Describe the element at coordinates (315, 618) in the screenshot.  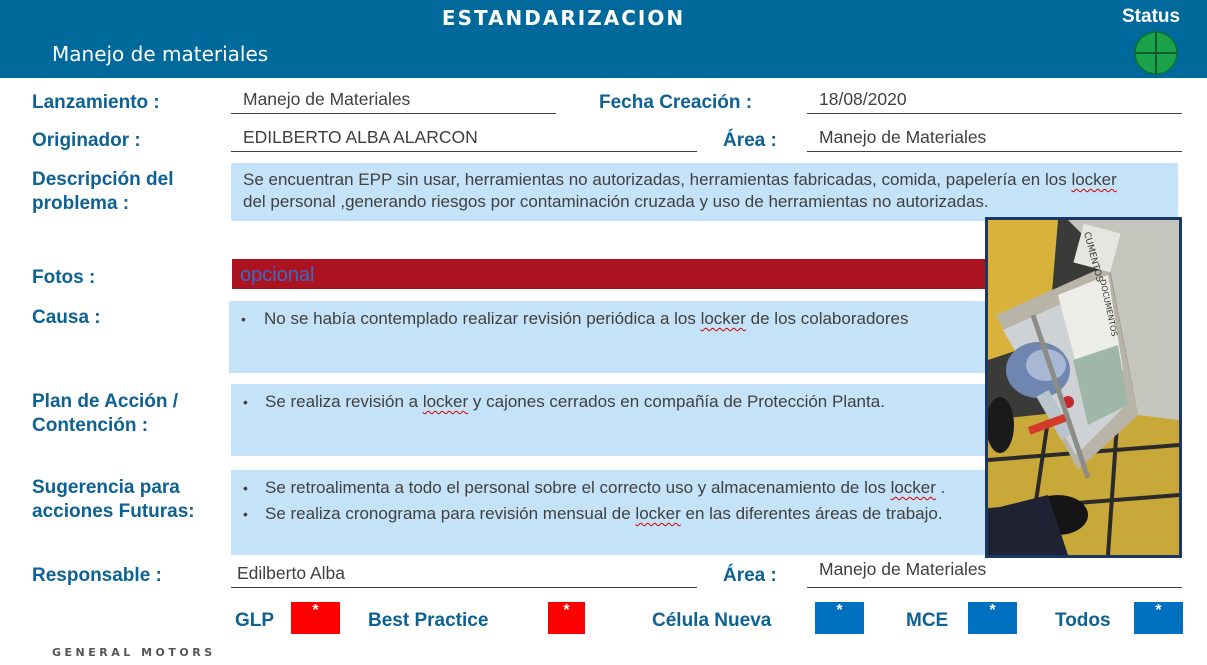
I see `category-glp-checkbox: *` at that location.